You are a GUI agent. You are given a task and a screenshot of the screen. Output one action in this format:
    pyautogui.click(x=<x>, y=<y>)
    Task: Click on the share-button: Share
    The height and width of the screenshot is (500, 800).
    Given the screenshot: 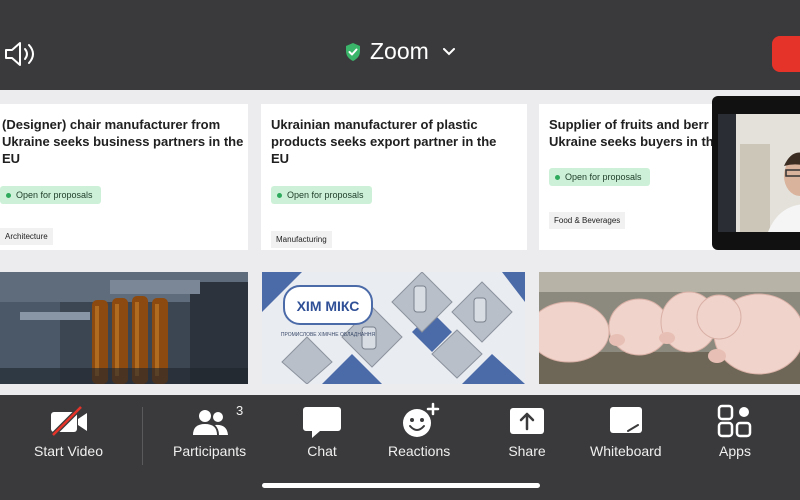 What is the action you would take?
    pyautogui.click(x=527, y=430)
    